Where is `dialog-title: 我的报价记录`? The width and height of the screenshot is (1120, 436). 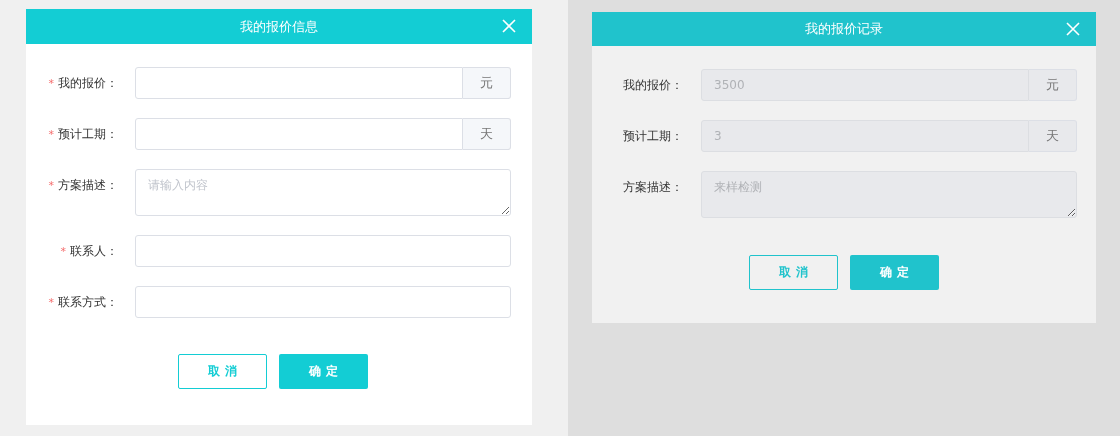
dialog-title: 我的报价记录 is located at coordinates (844, 29).